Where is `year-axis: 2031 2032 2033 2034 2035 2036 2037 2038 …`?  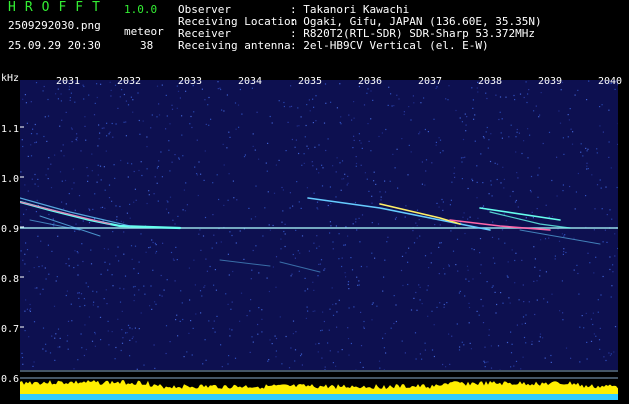
year-axis: 2031 2032 2033 2034 2035 2036 2037 2038 … is located at coordinates (319, 83).